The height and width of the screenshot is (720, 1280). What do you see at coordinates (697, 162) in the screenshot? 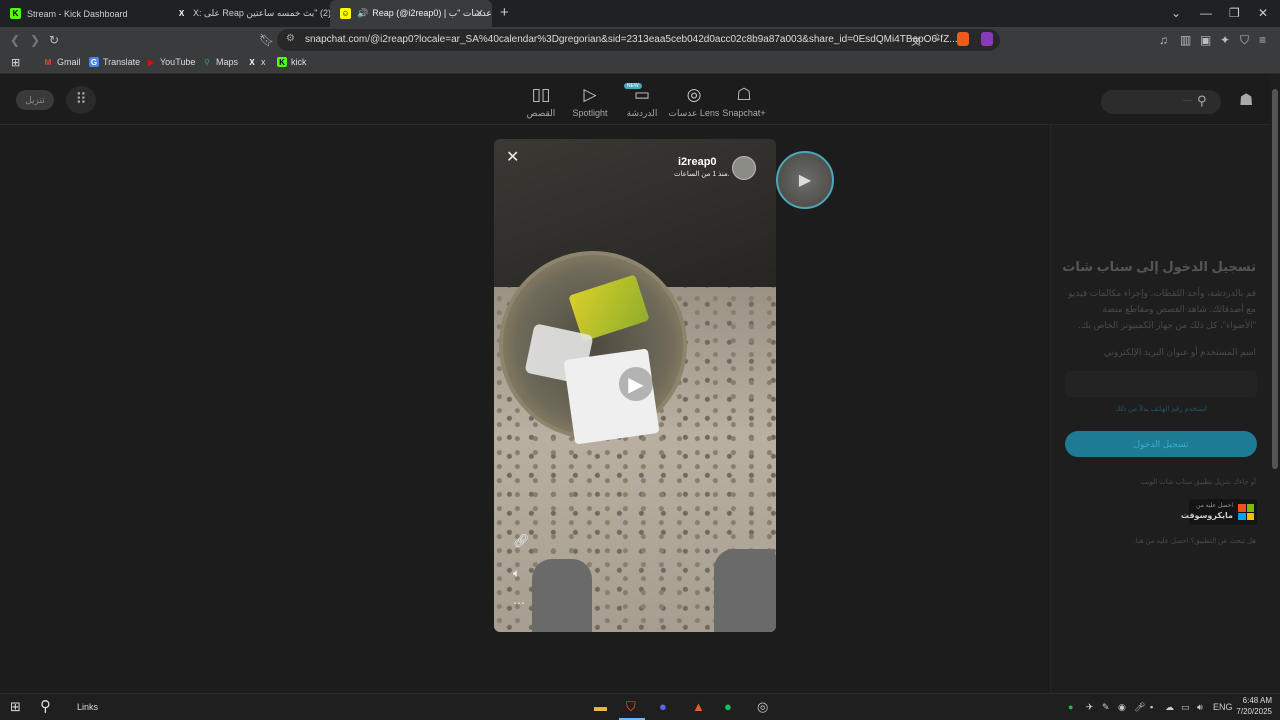
I see `story-username: i2reap0` at bounding box center [697, 162].